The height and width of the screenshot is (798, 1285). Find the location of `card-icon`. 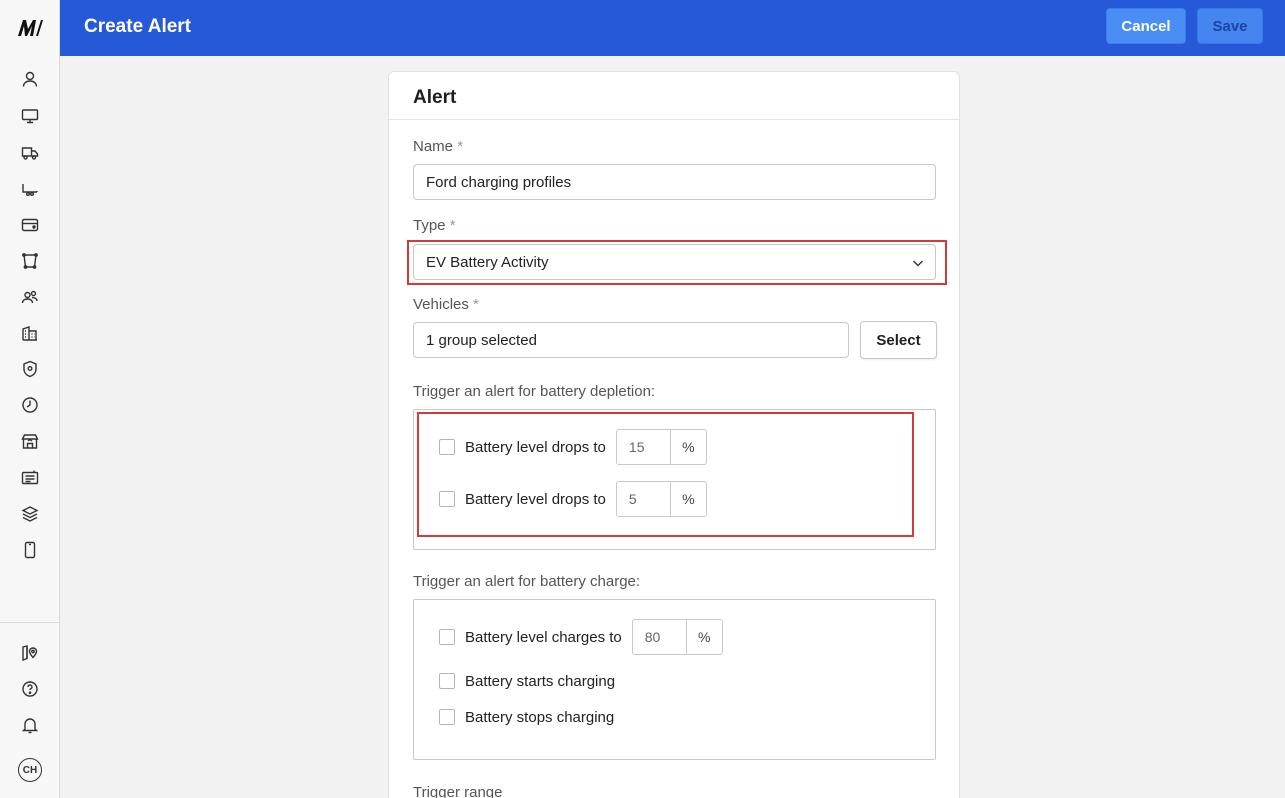

card-icon is located at coordinates (30, 225).